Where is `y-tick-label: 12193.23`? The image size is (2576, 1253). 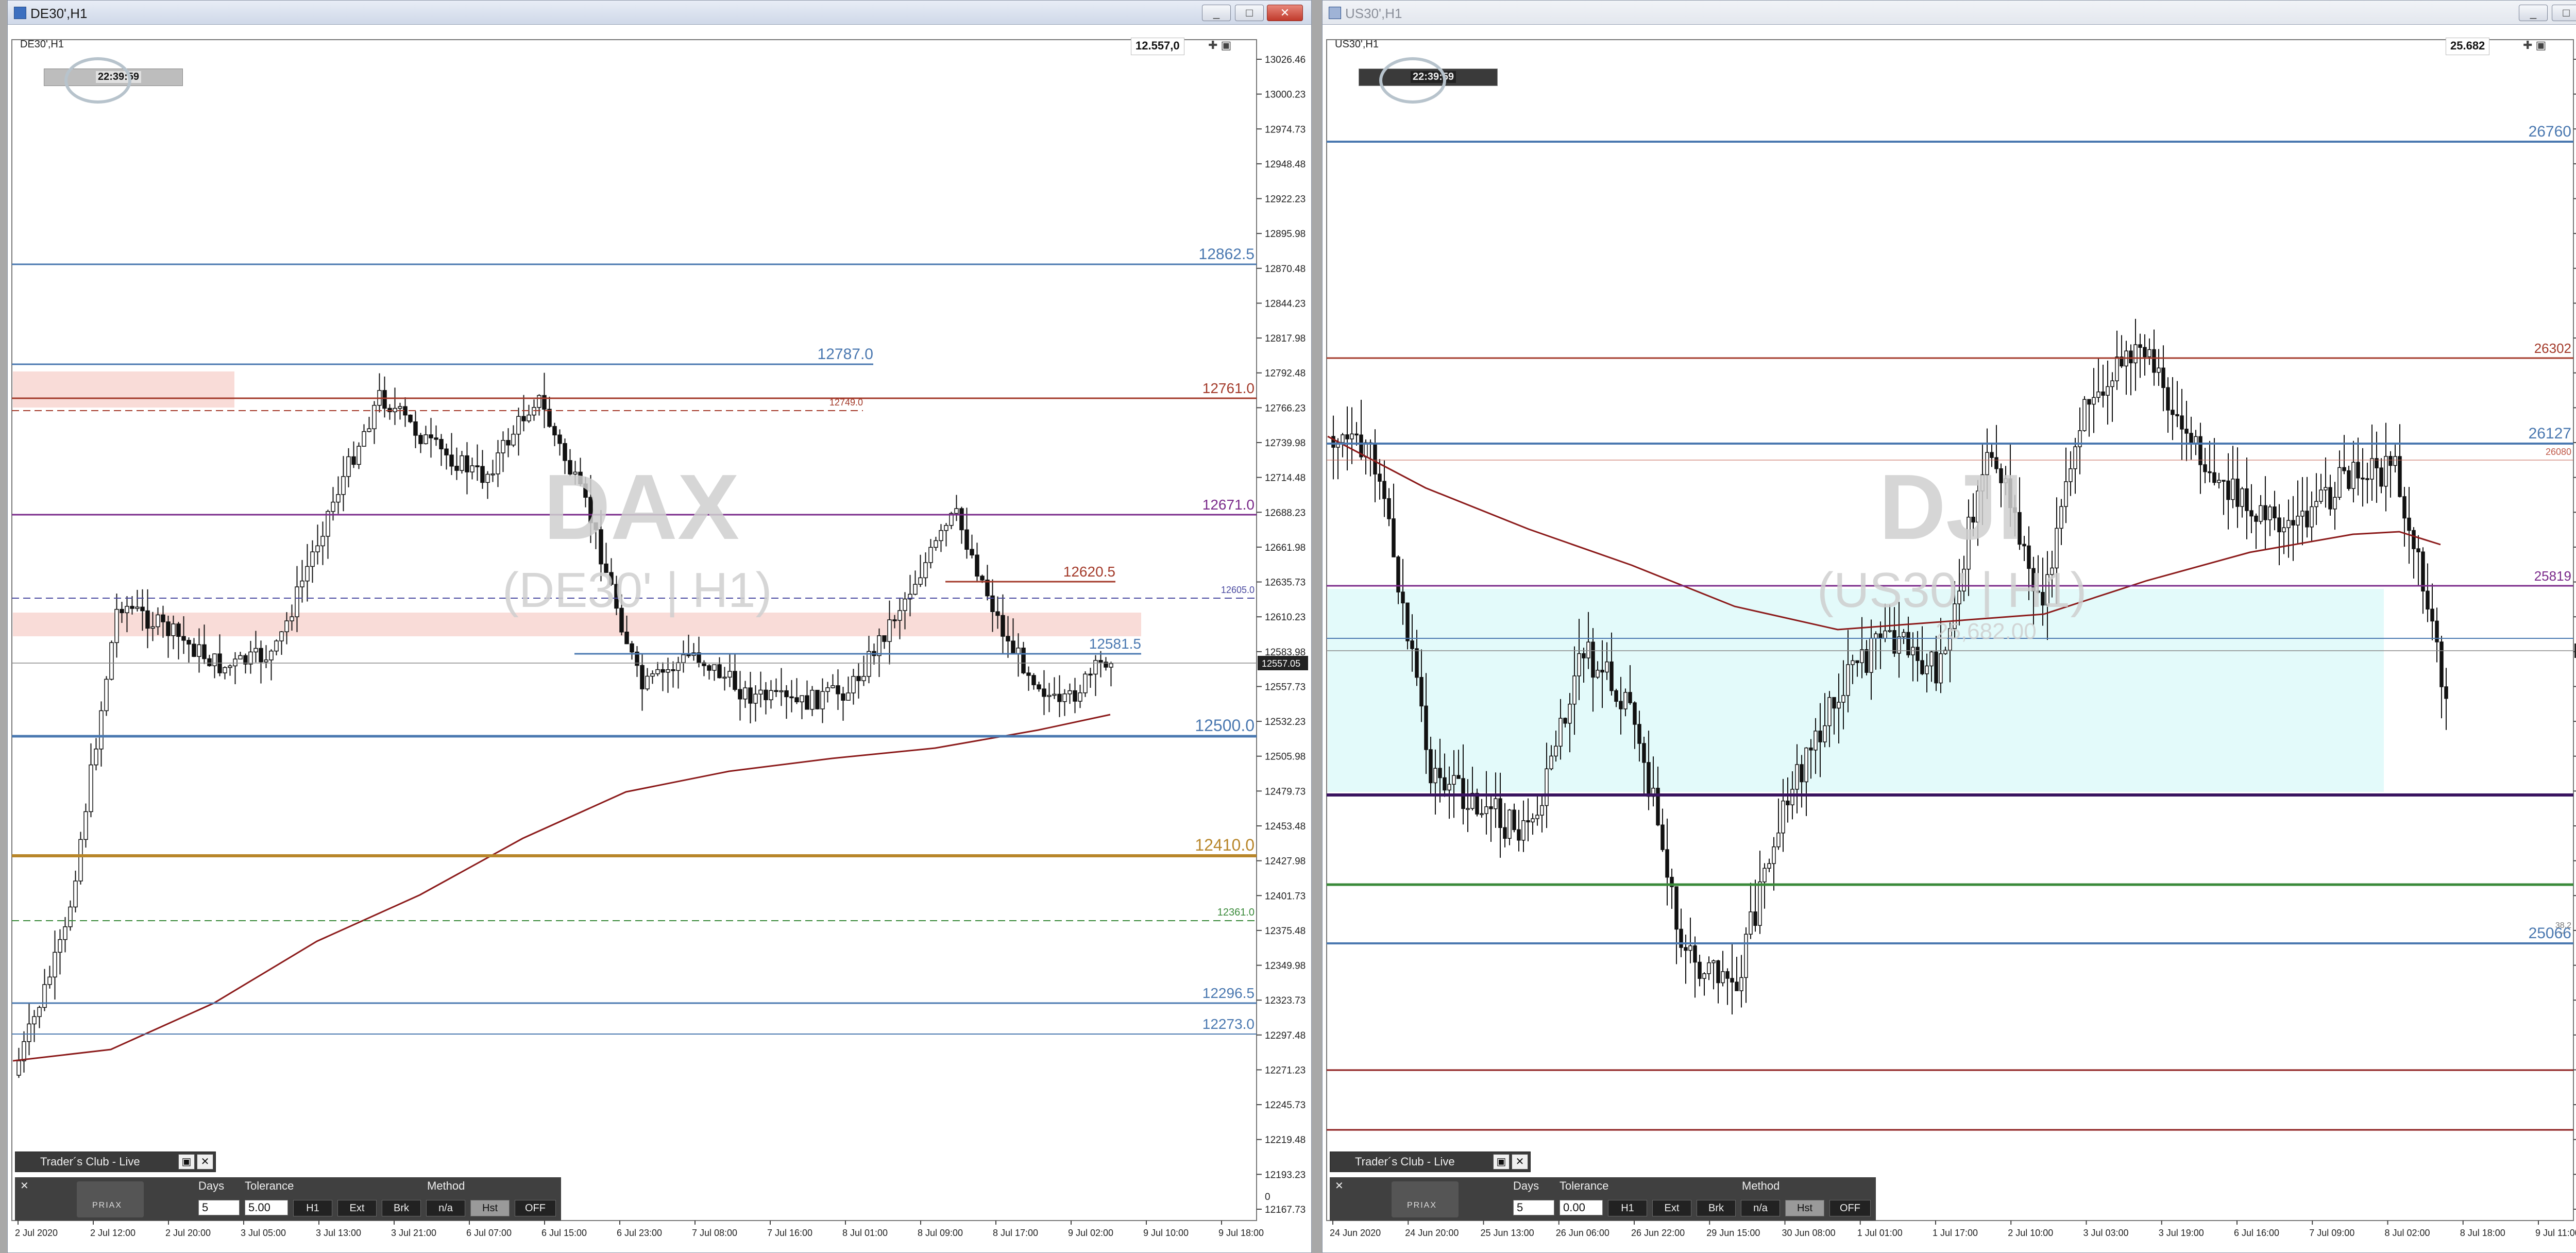
y-tick-label: 12193.23 is located at coordinates (1285, 1175).